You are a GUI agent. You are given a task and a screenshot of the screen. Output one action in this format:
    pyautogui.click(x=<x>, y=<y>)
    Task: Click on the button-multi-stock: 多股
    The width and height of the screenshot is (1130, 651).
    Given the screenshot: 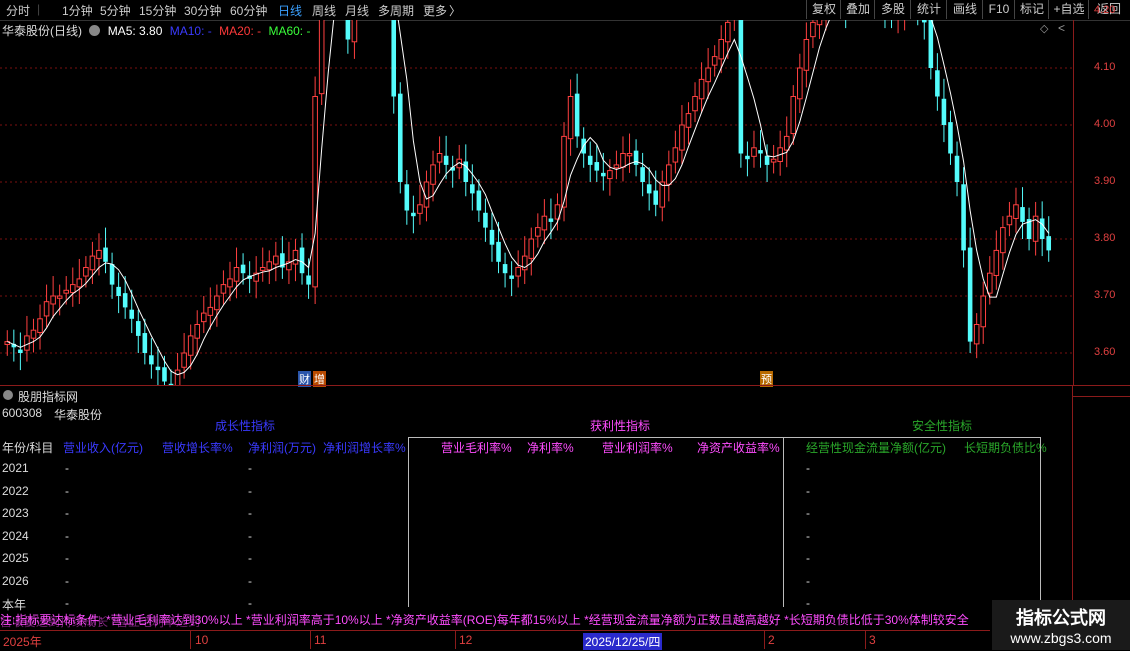 What is the action you would take?
    pyautogui.click(x=892, y=9)
    